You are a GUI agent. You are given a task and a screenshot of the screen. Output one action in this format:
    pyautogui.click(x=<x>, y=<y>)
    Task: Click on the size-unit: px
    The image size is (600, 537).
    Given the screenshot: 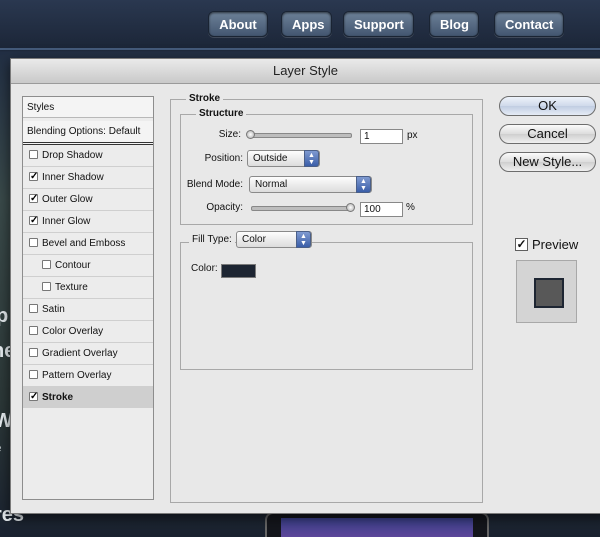 What is the action you would take?
    pyautogui.click(x=412, y=135)
    